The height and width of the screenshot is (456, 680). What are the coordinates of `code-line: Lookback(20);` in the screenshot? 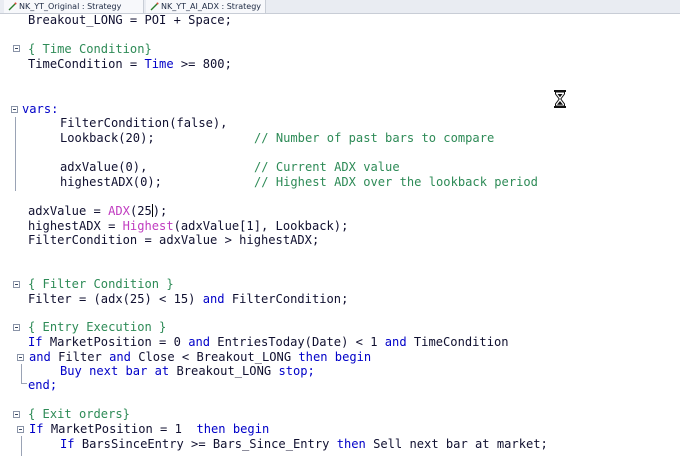 It's located at (107, 138).